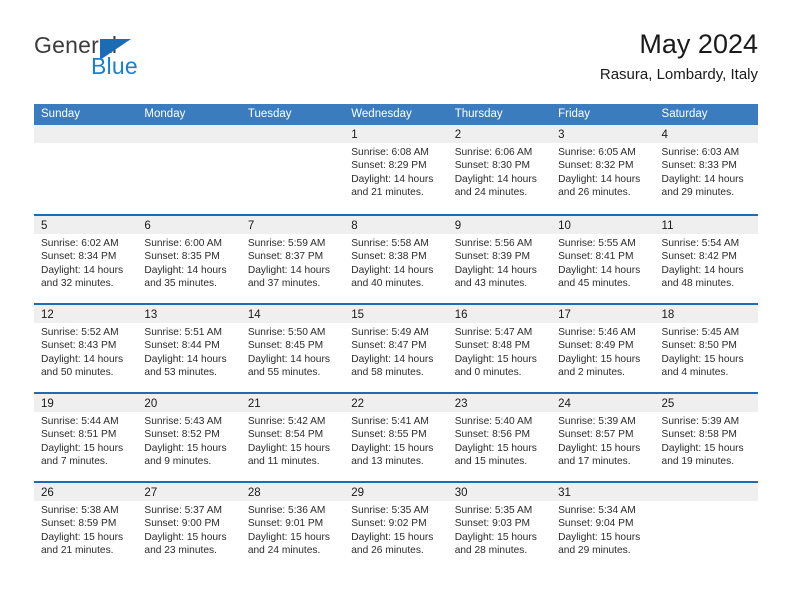 The width and height of the screenshot is (792, 612). Describe the element at coordinates (387, 462) in the screenshot. I see `day-detail-line: and 13 minutes.` at that location.